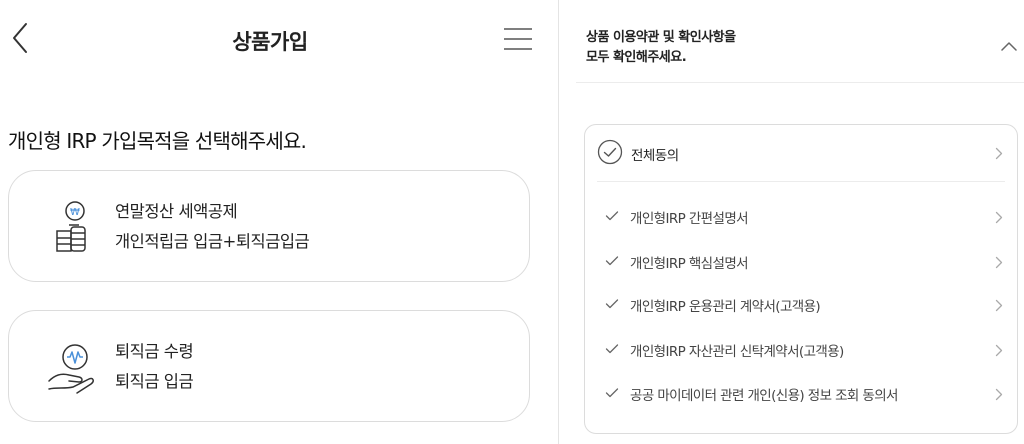  I want to click on term-label: 개인형IRP 운용관리 계약서(고객용), so click(725, 307).